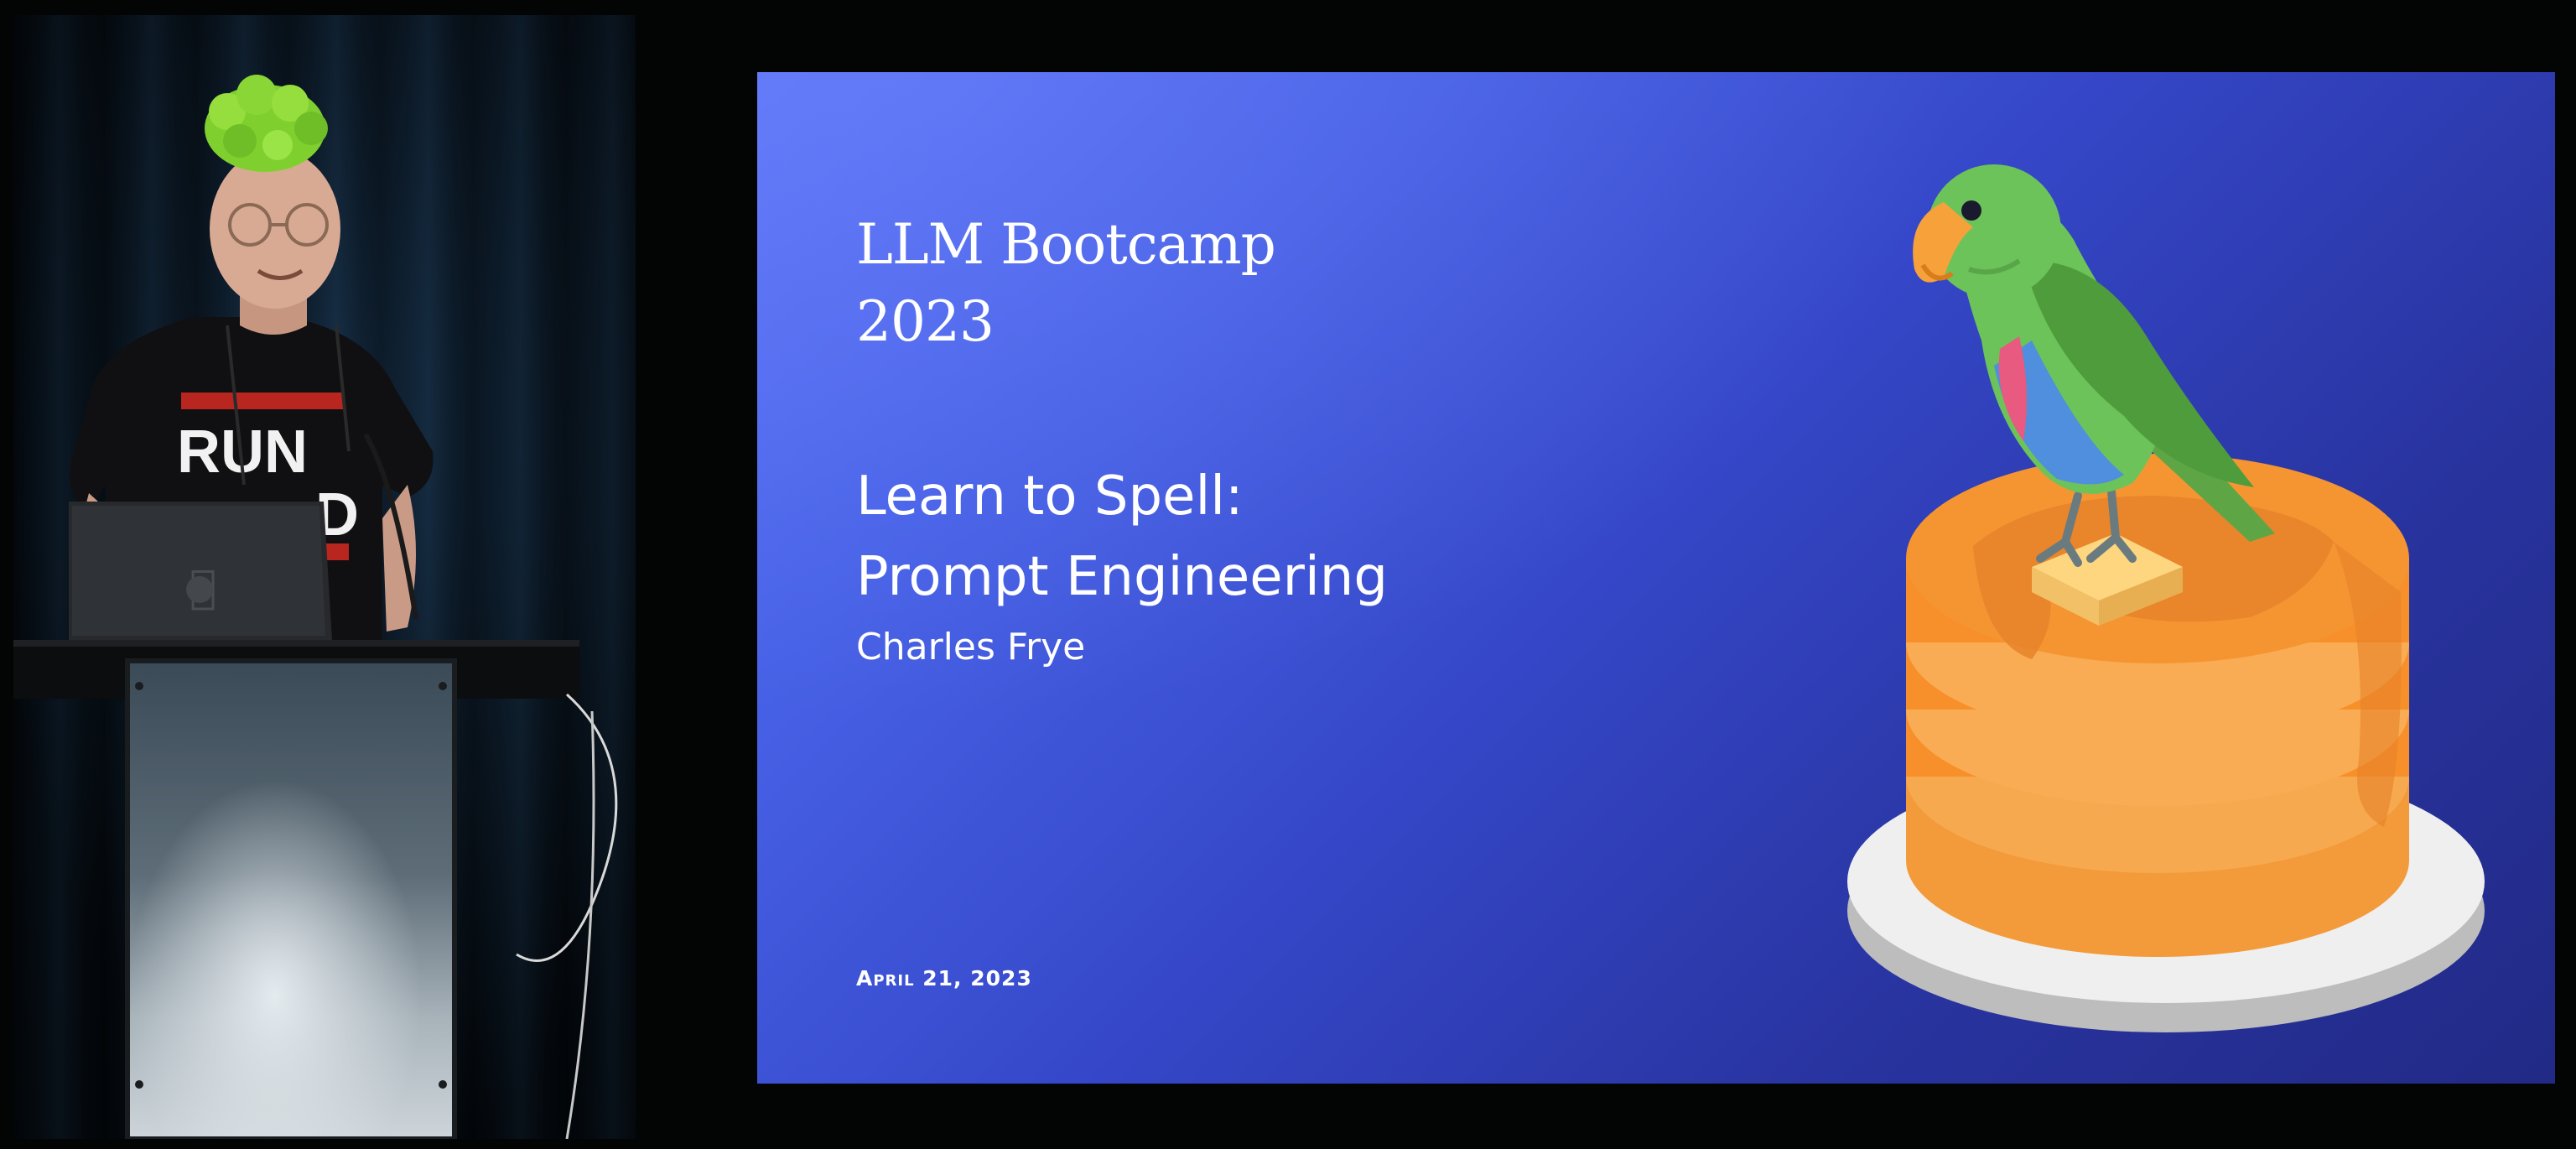  What do you see at coordinates (1122, 577) in the screenshot?
I see `talk-title-line-2: Prompt Engineering` at bounding box center [1122, 577].